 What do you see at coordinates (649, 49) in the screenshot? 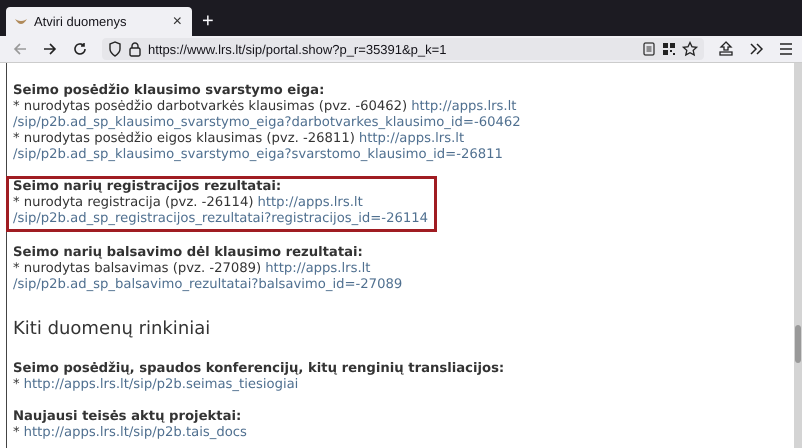
I see `reader-view-icon` at bounding box center [649, 49].